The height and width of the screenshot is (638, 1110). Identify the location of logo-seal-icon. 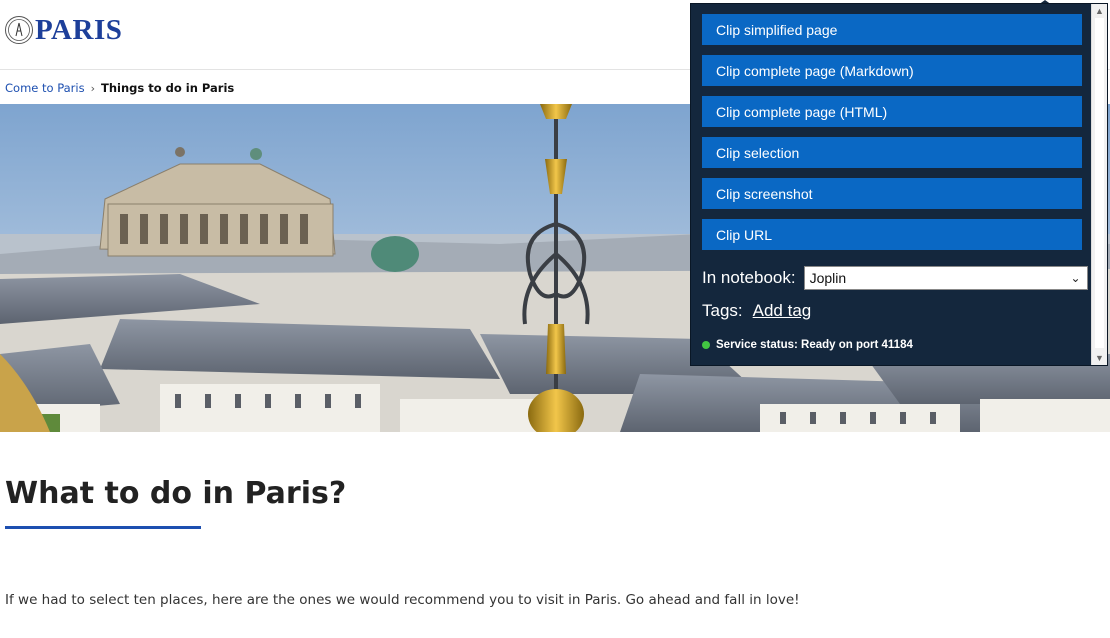
(19, 30).